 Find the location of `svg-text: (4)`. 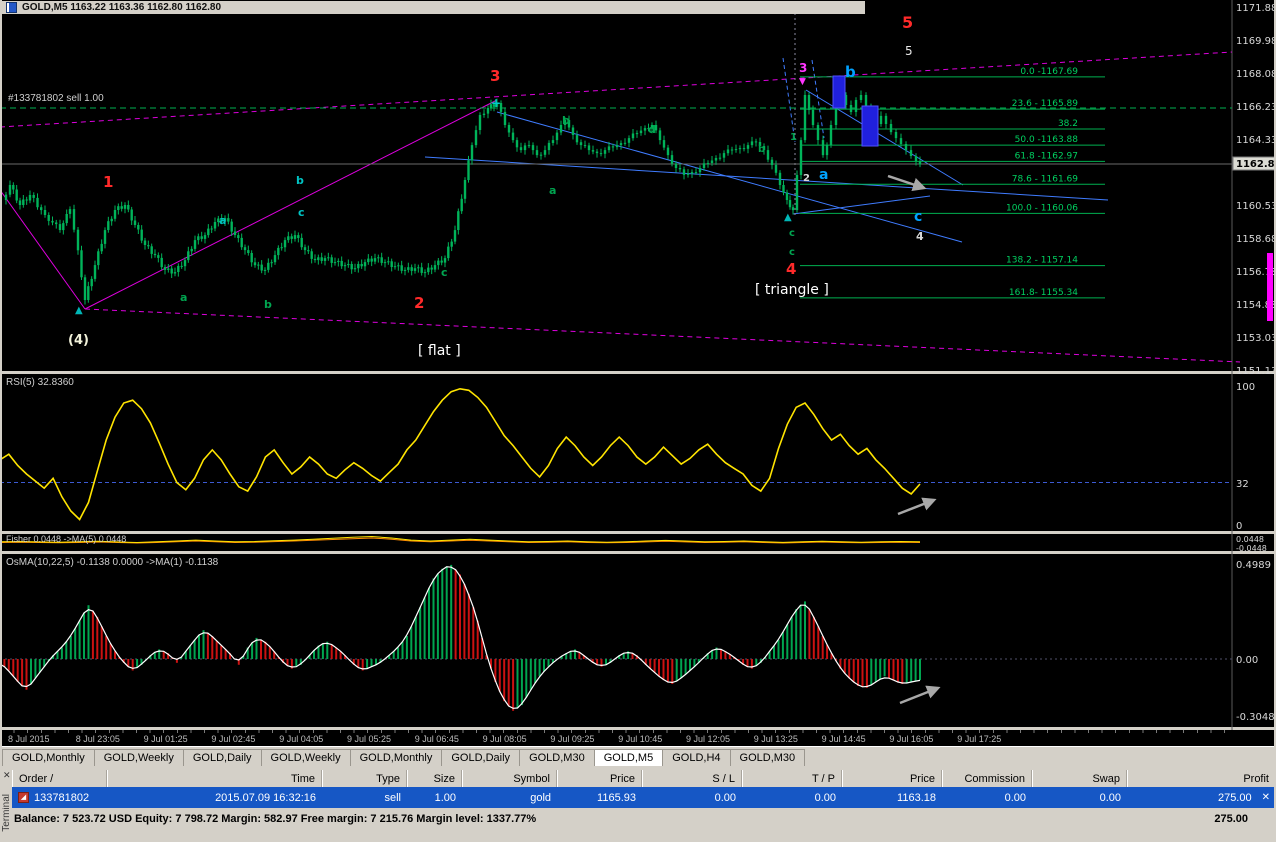

svg-text: (4) is located at coordinates (78, 340).